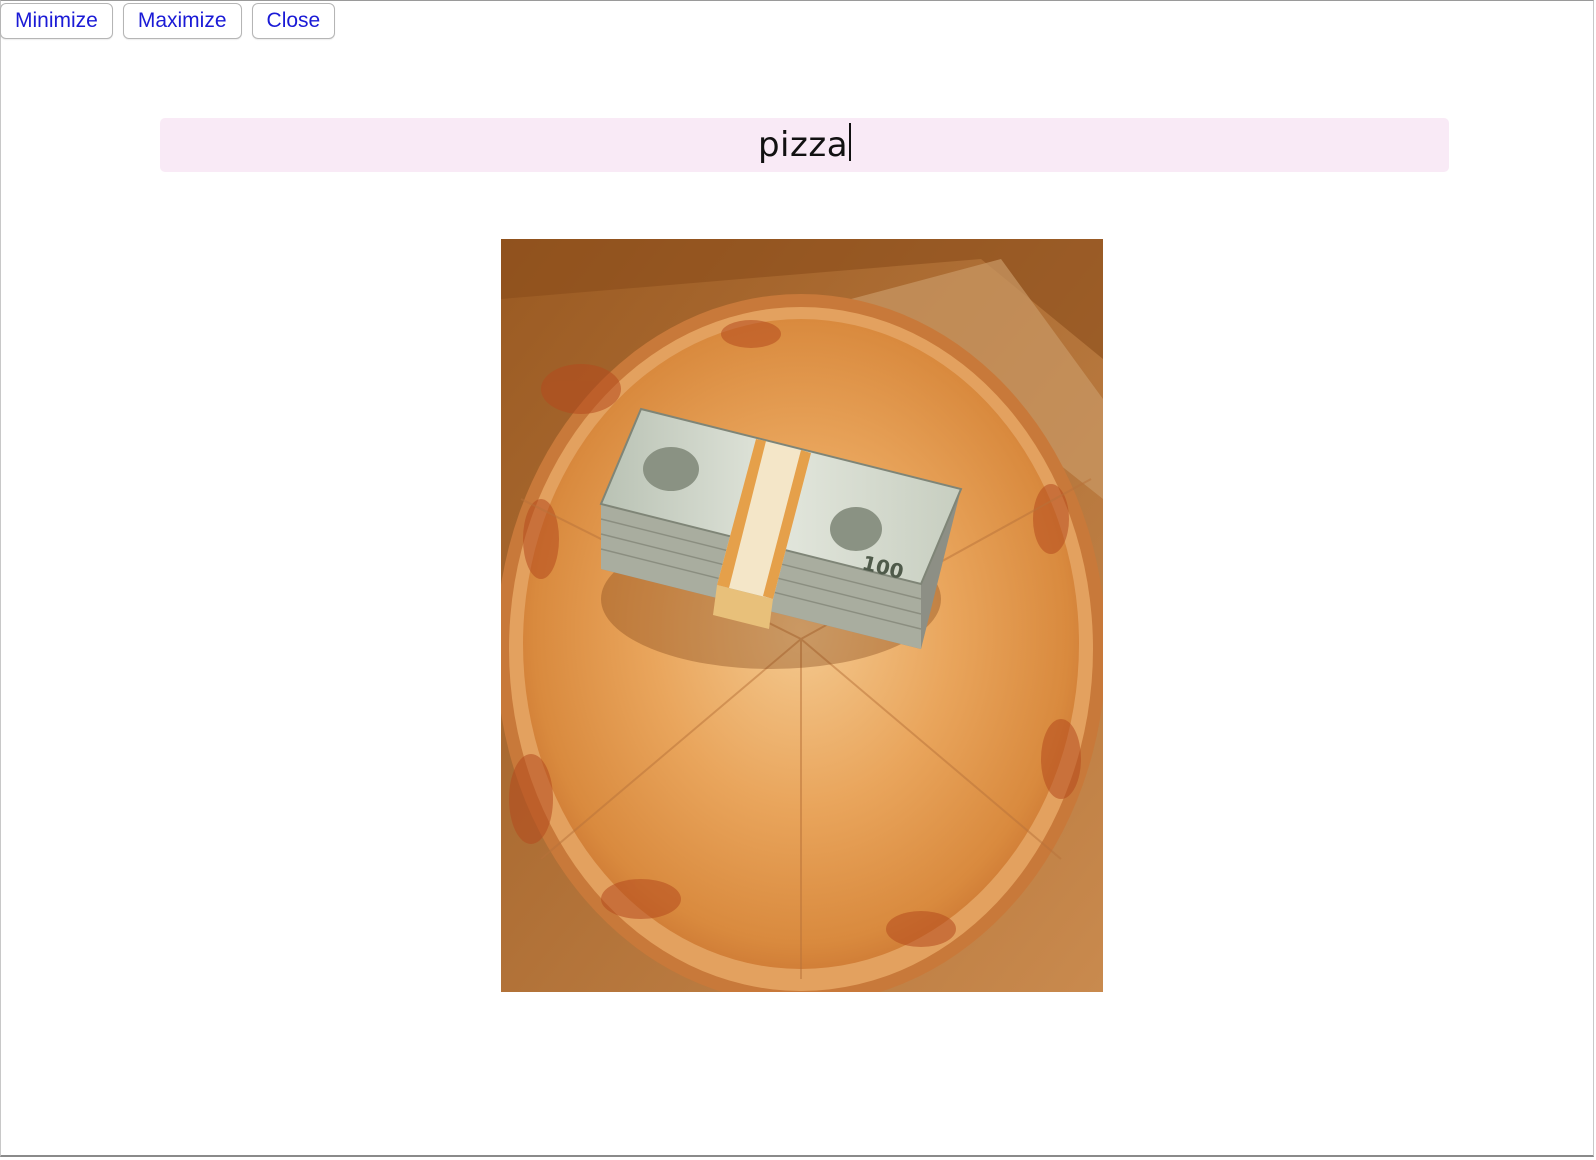  I want to click on window-toolbar: Minimize Maximize Close, so click(168, 21).